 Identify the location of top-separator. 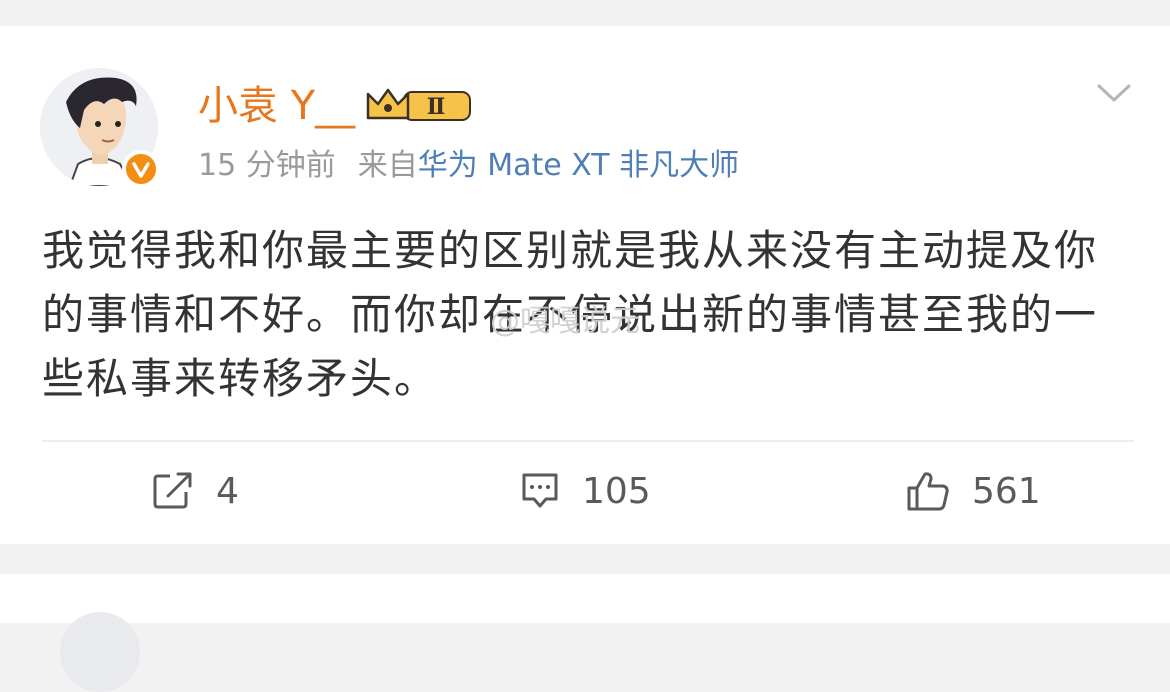
(585, 13).